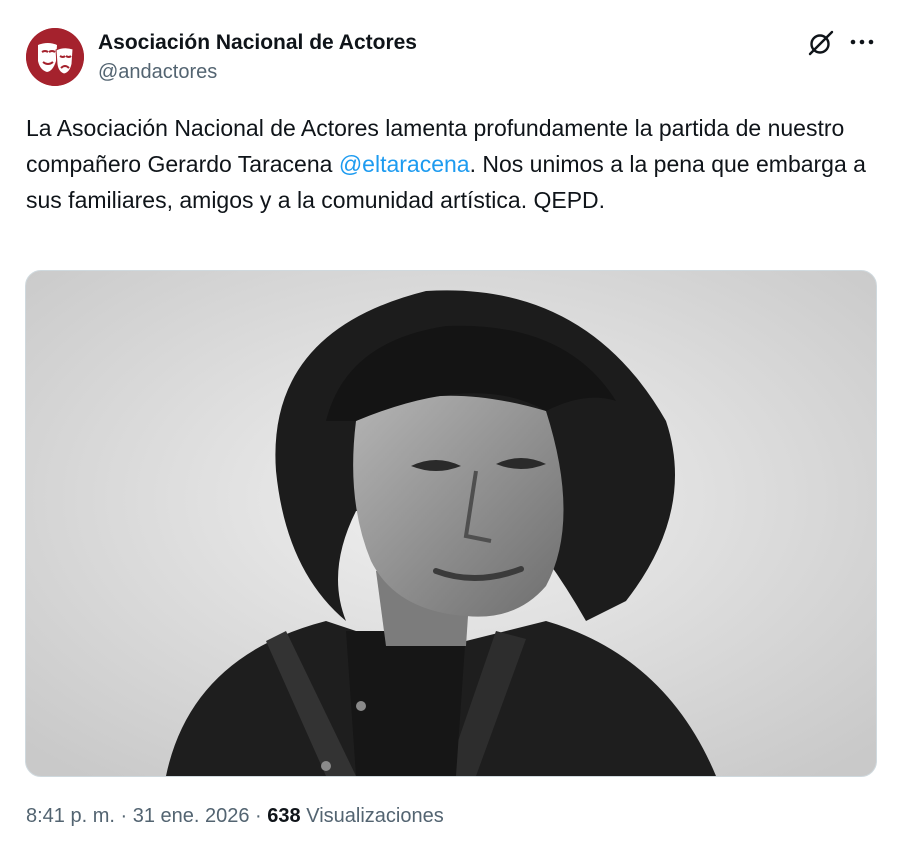 The image size is (898, 853). I want to click on views-count: 638, so click(284, 816).